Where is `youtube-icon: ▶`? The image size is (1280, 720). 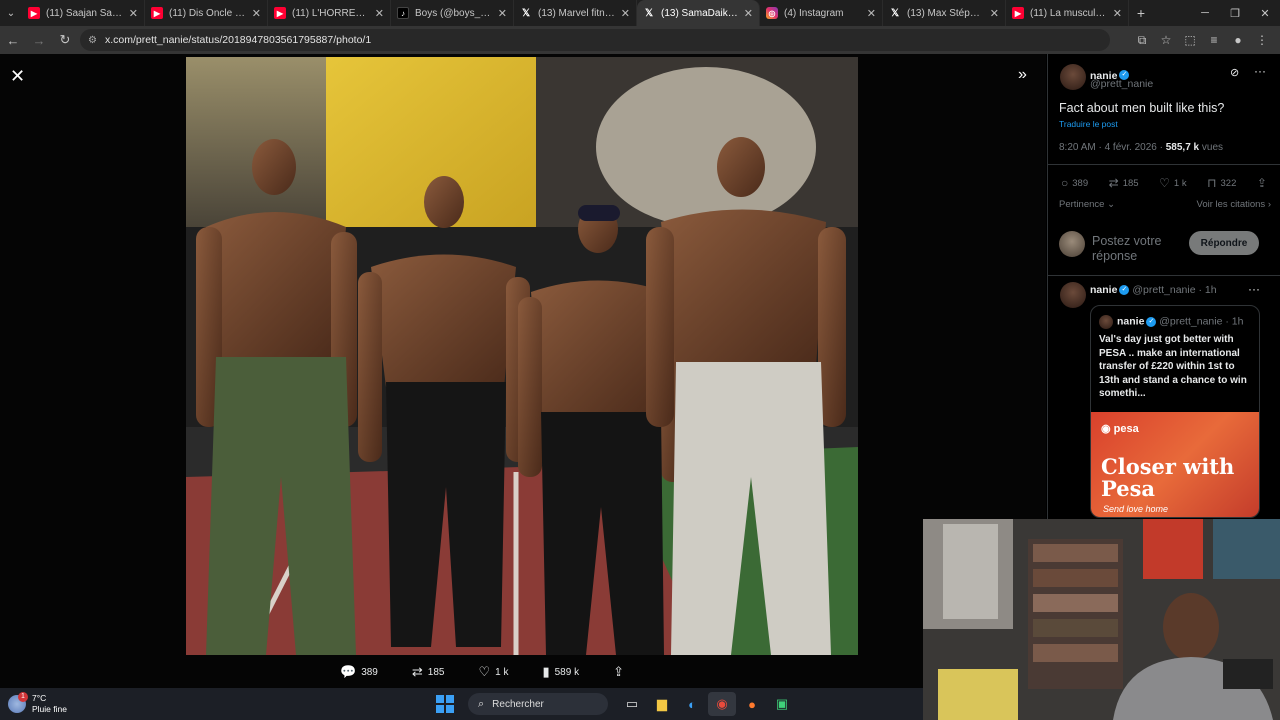
youtube-icon: ▶ is located at coordinates (157, 13).